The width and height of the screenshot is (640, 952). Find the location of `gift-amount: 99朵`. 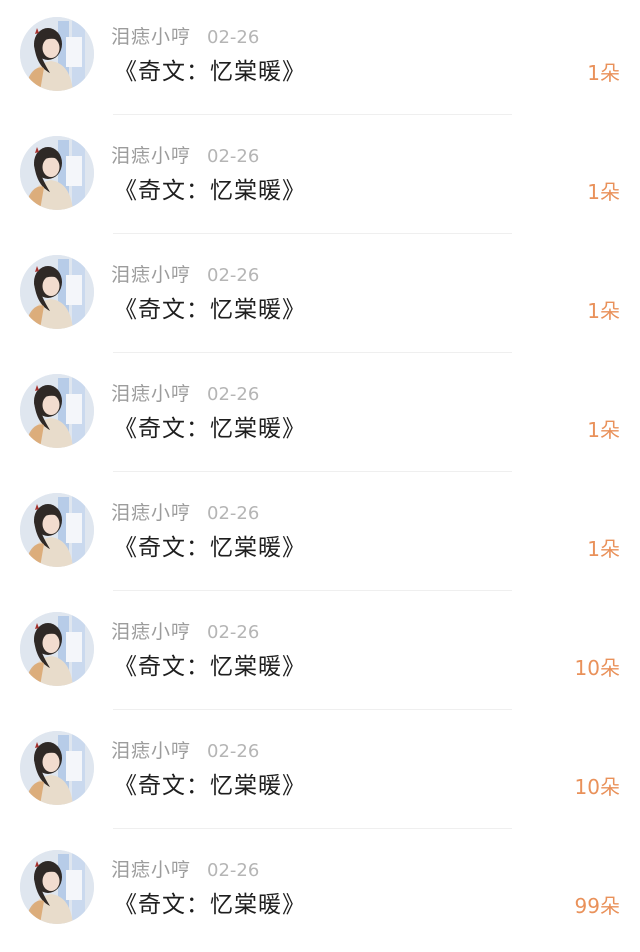

gift-amount: 99朵 is located at coordinates (597, 906).